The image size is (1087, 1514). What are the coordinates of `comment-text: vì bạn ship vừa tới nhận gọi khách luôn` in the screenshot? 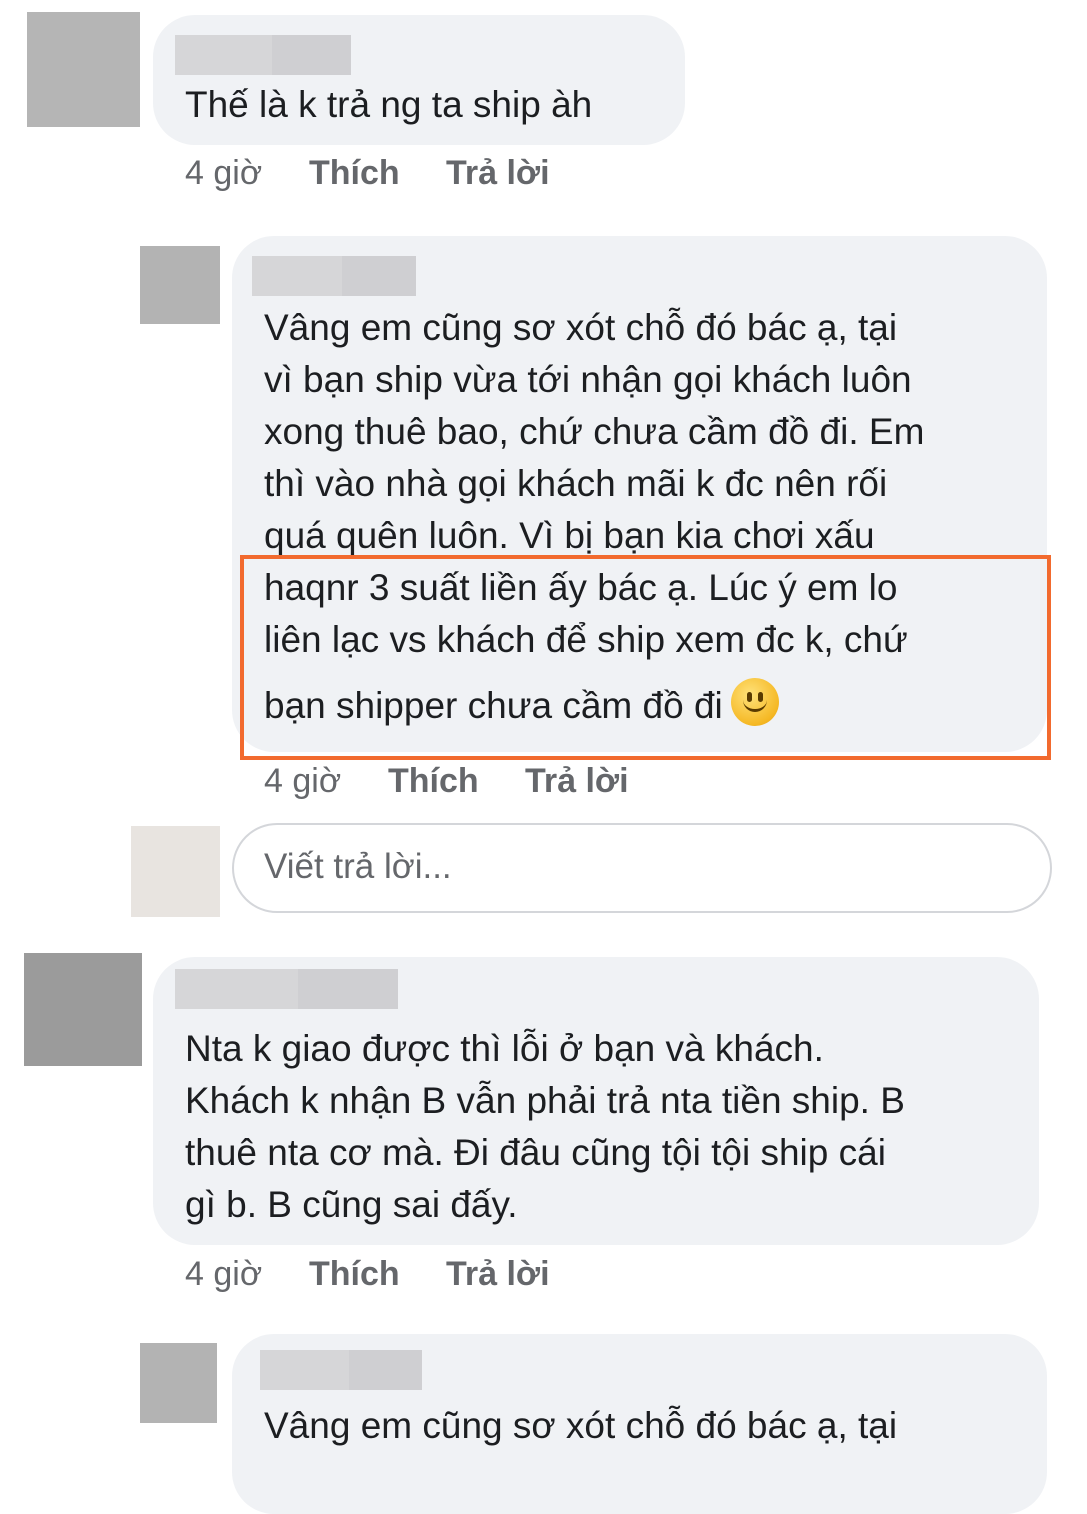 It's located at (588, 379).